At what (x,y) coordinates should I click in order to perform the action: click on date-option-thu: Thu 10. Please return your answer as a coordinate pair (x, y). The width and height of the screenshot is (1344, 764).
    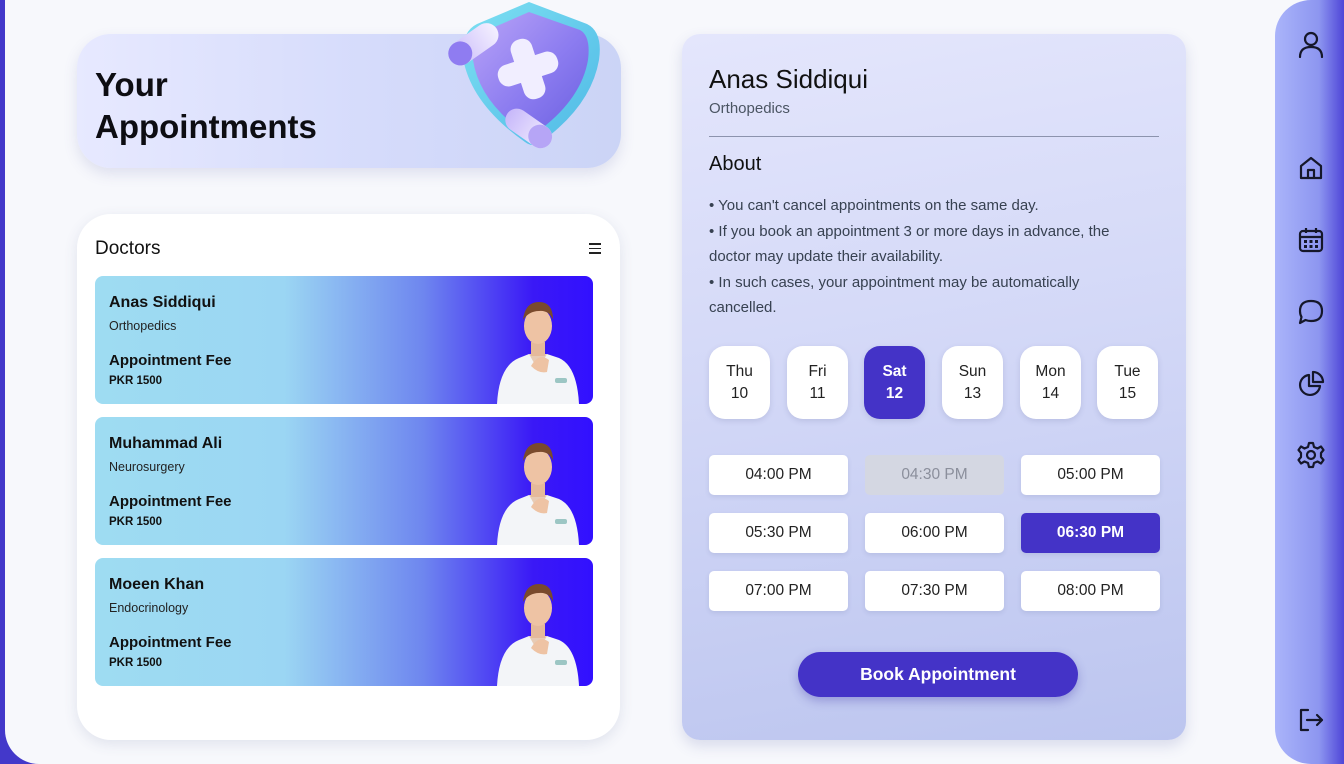
    Looking at the image, I should click on (739, 382).